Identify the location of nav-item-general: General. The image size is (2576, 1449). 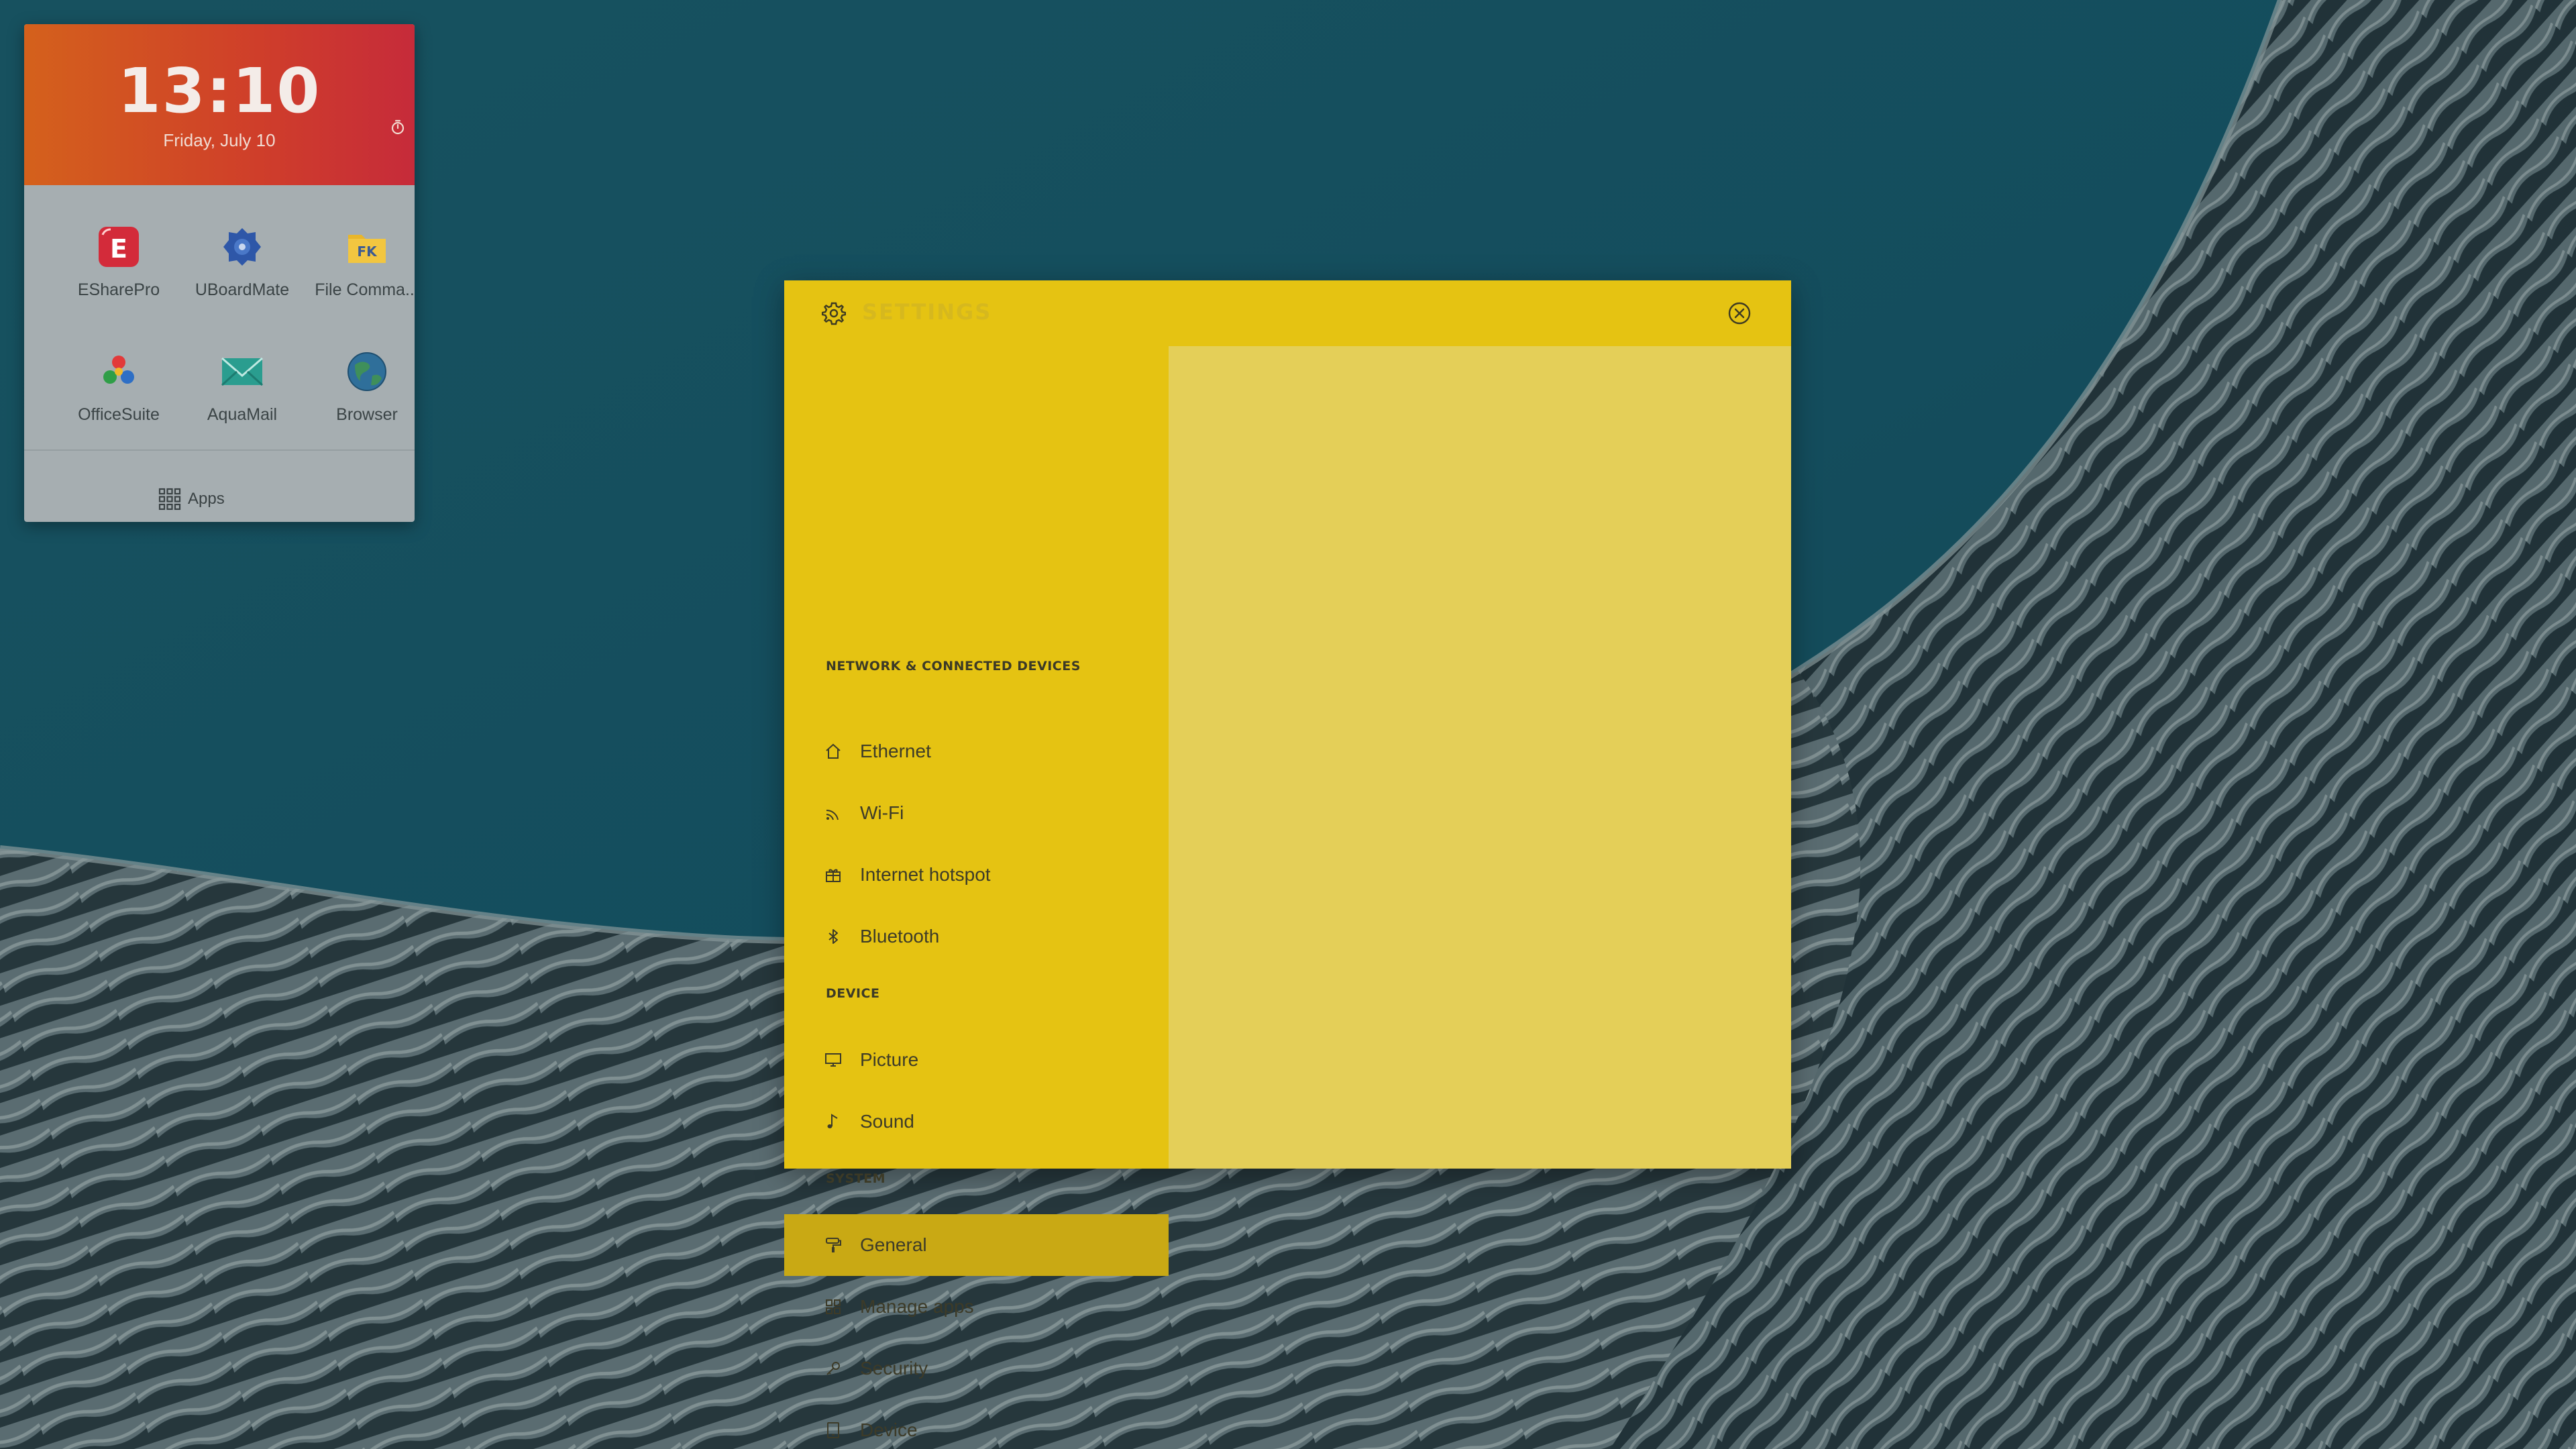
(976, 1245).